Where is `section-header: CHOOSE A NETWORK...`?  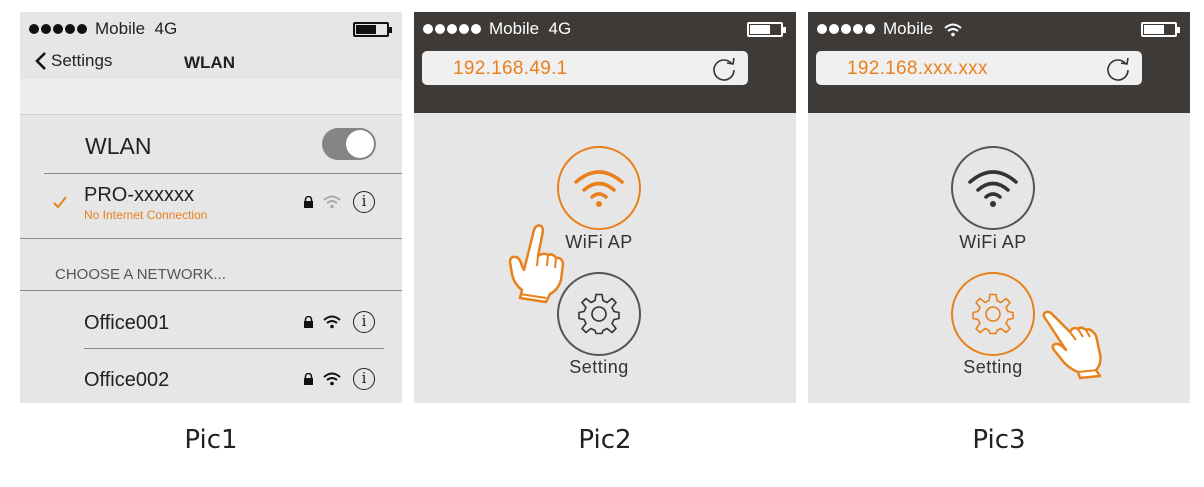 section-header: CHOOSE A NETWORK... is located at coordinates (211, 265).